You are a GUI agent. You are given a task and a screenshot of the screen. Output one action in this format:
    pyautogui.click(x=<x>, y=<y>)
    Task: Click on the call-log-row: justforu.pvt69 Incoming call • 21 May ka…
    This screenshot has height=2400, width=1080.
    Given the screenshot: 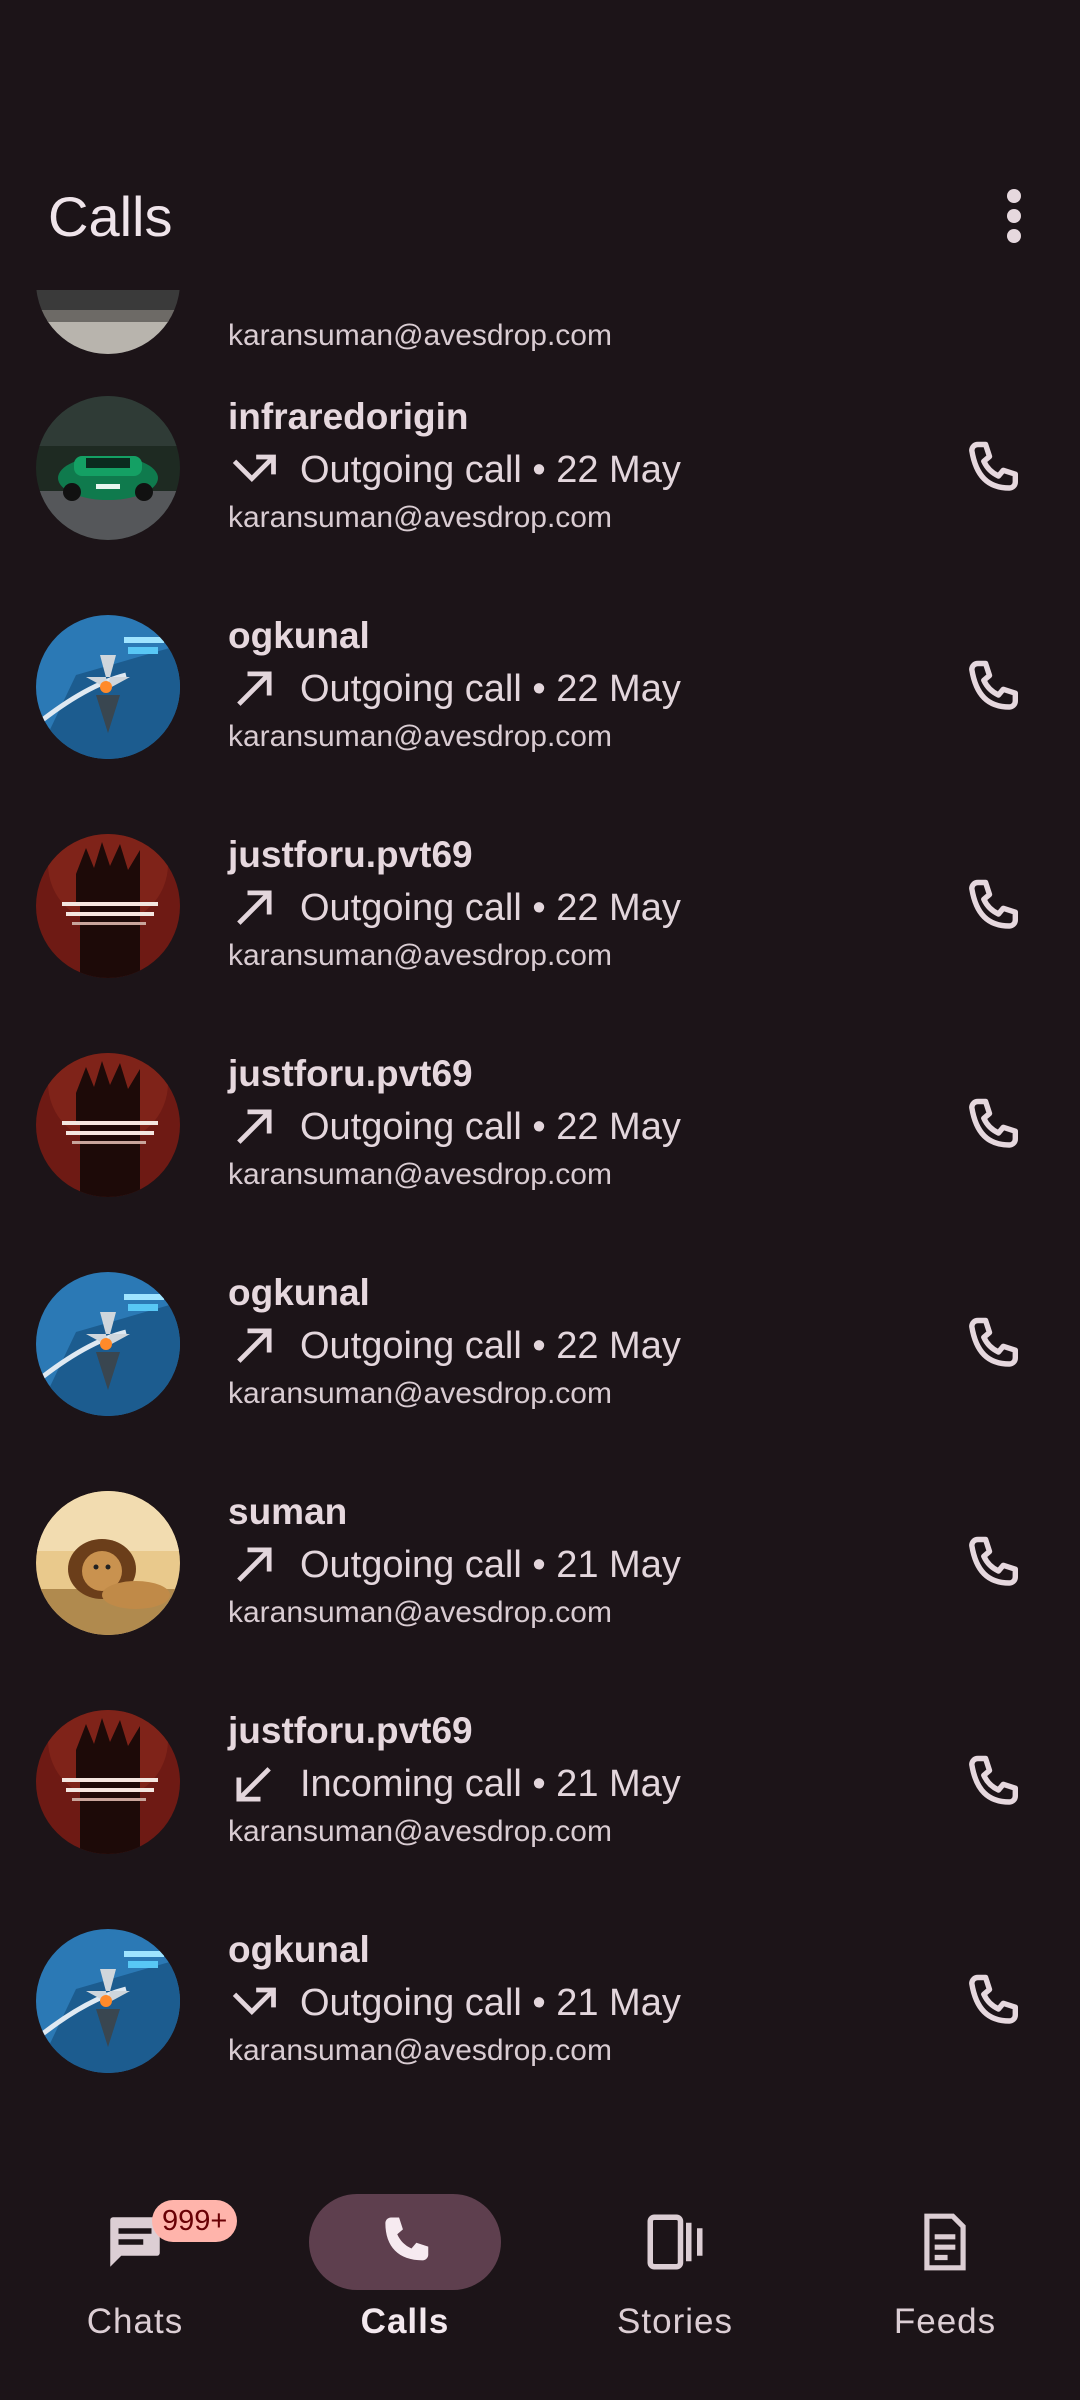 What is the action you would take?
    pyautogui.click(x=540, y=1783)
    